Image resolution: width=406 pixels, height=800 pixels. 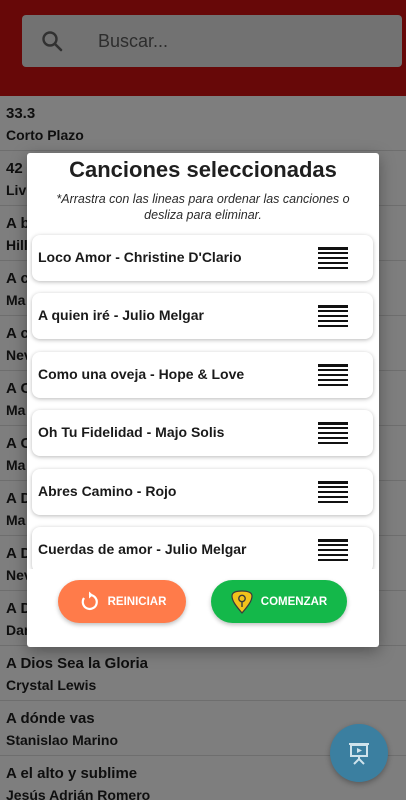 What do you see at coordinates (202, 492) in the screenshot?
I see `selected-song-item: Abres Camino - Rojo` at bounding box center [202, 492].